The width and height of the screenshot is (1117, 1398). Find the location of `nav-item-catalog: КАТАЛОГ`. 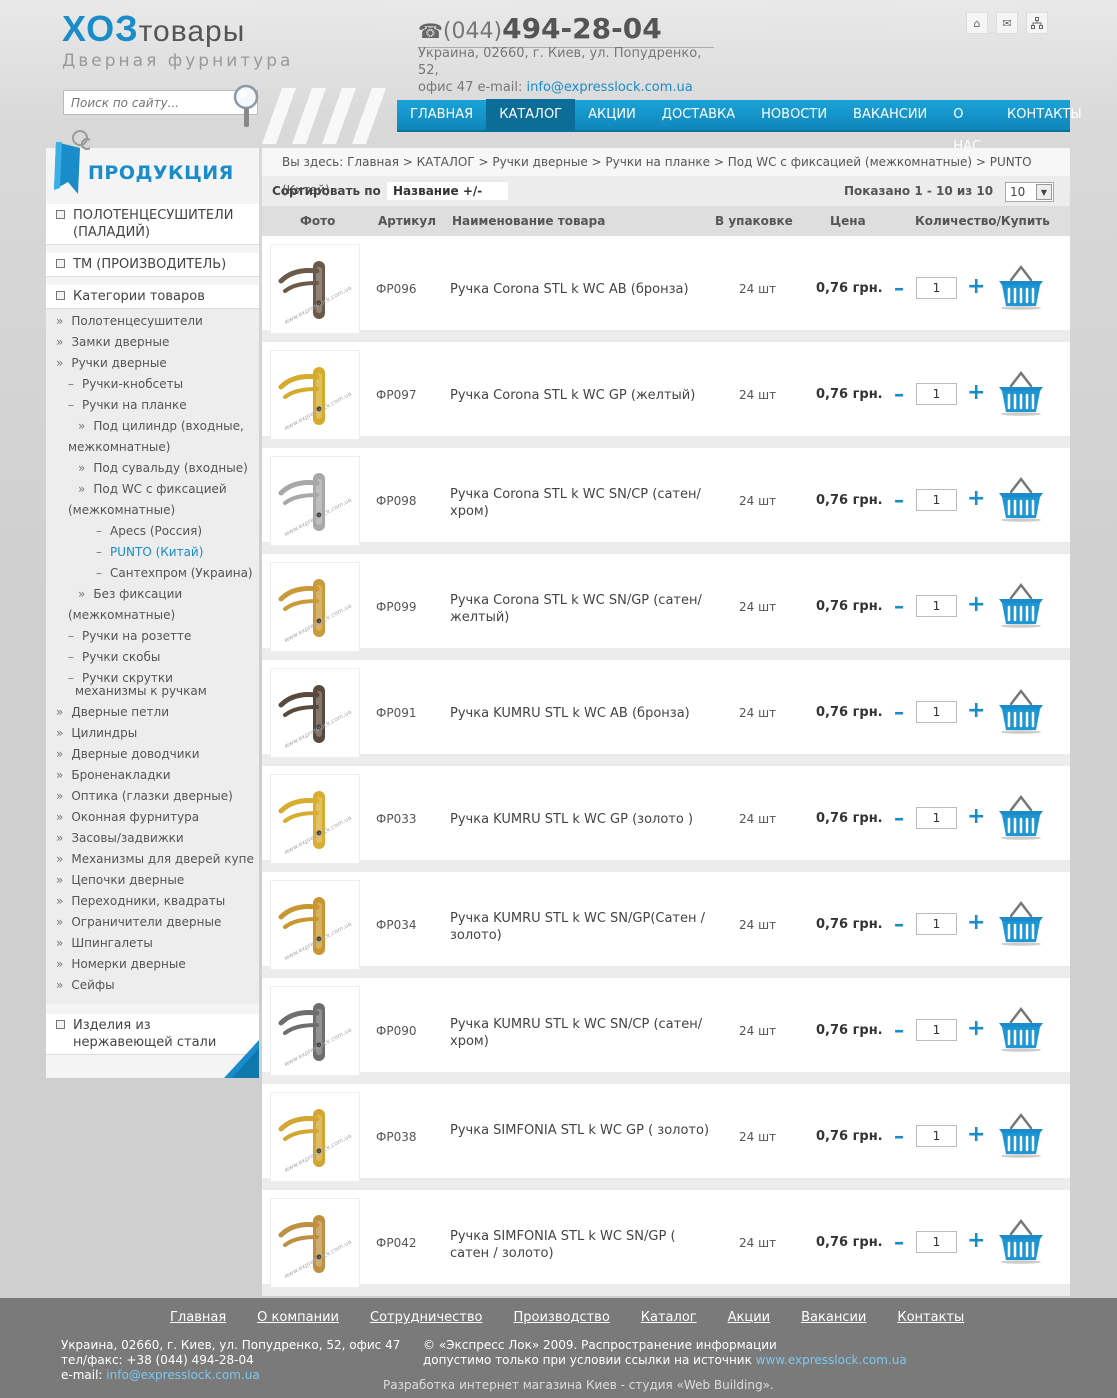

nav-item-catalog: КАТАЛОГ is located at coordinates (531, 115).